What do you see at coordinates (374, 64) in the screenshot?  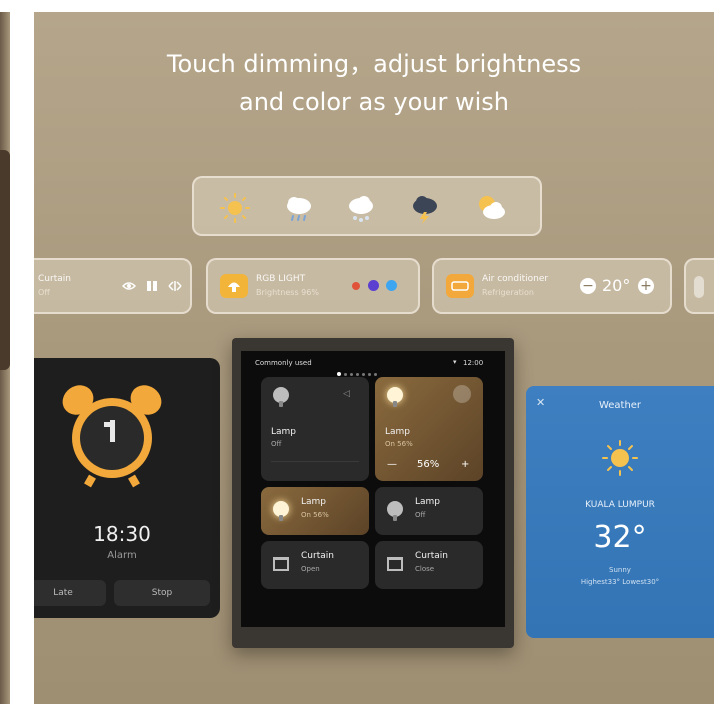 I see `headline-line-1: Touch dimming，adjust brightness` at bounding box center [374, 64].